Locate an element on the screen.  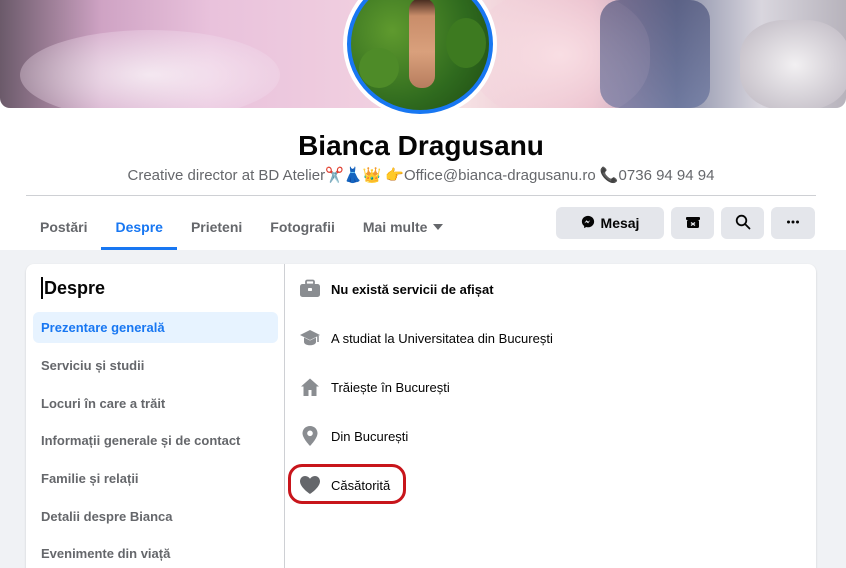
about-nav-details: Detalii despre Bianca is located at coordinates (155, 516).